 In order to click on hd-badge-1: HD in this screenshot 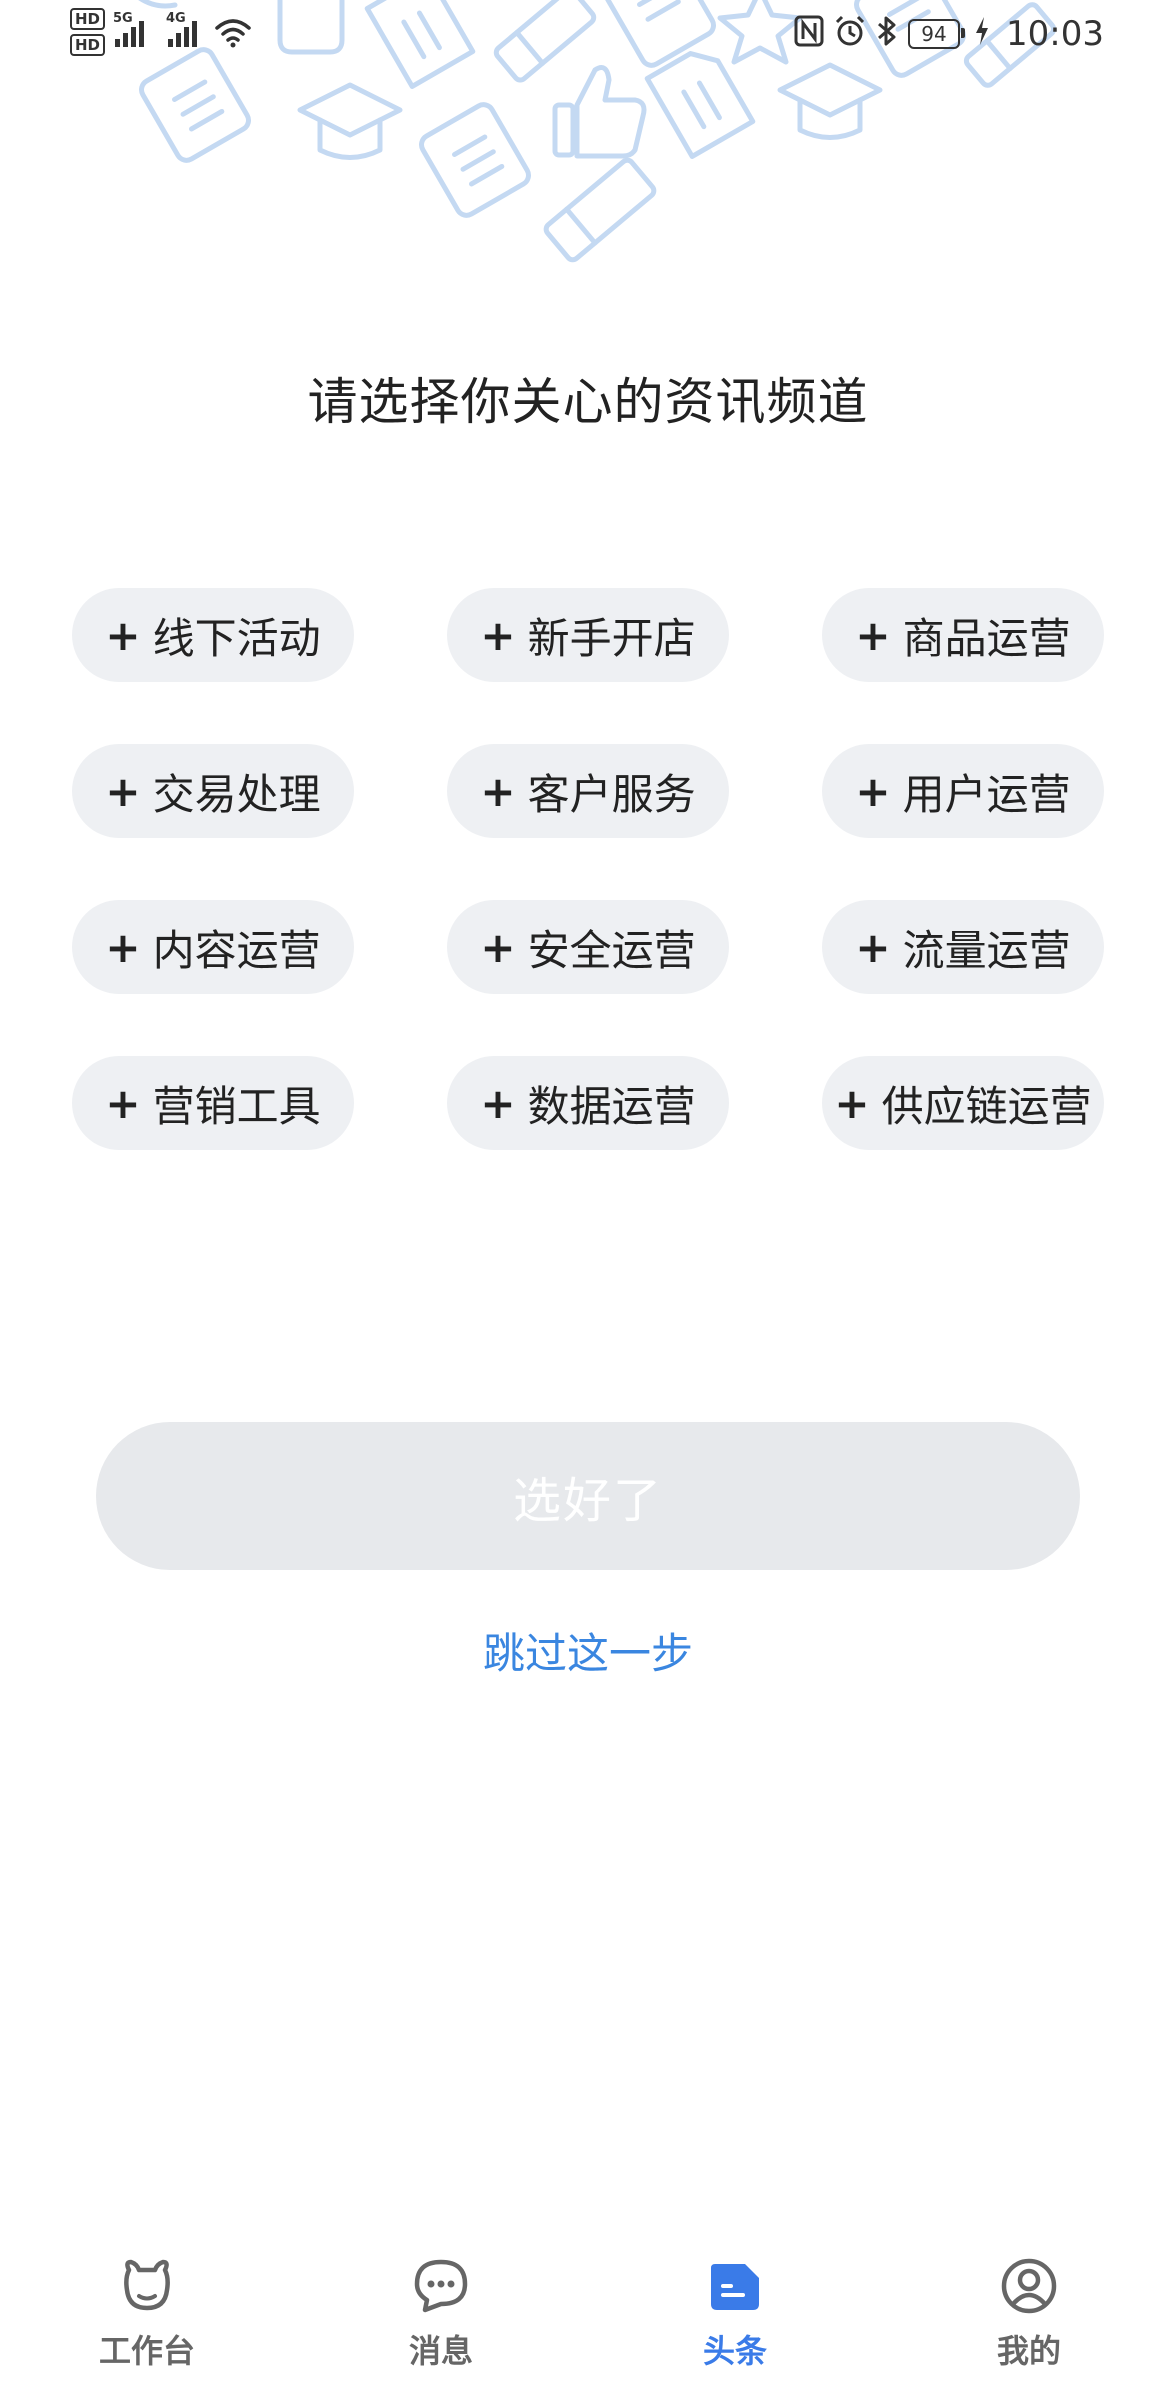, I will do `click(88, 19)`.